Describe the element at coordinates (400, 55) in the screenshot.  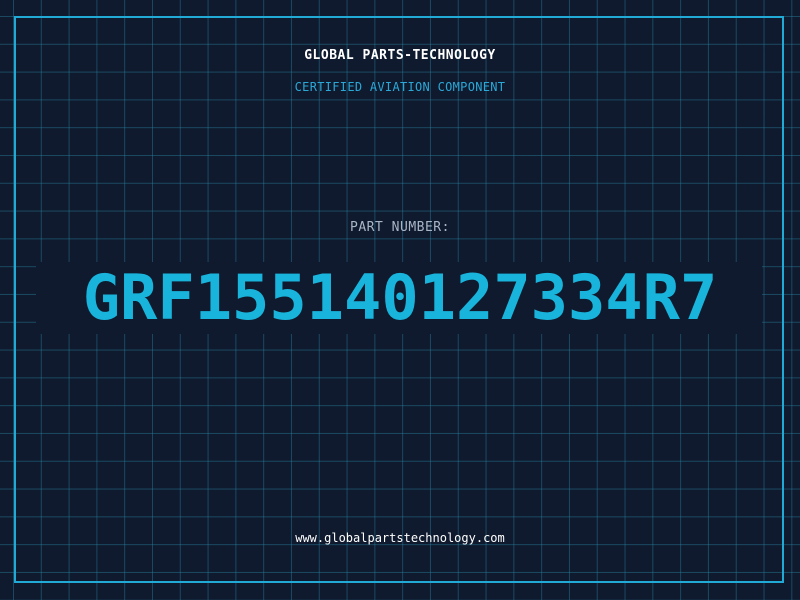
I see `company-name: GLOBAL PARTS-TECHNOLOGY` at that location.